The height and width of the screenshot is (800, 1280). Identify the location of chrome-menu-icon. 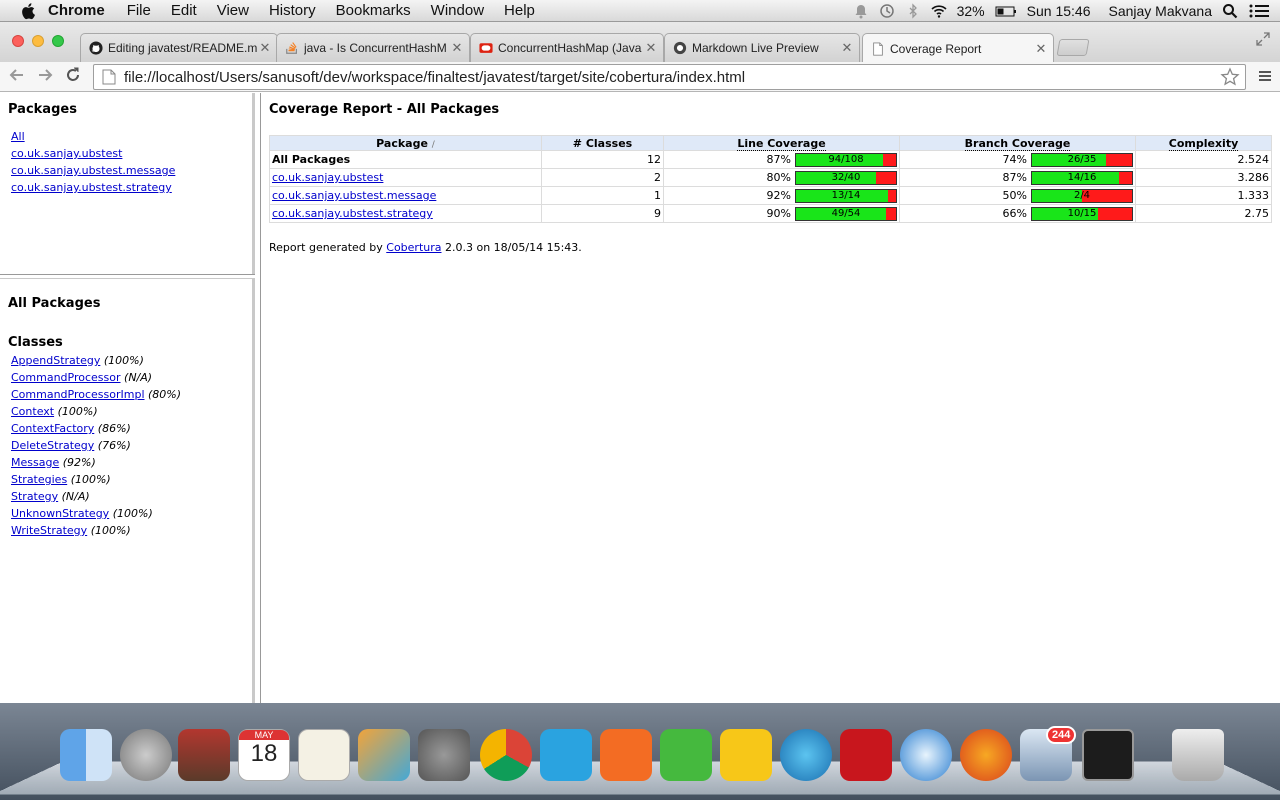
(1265, 76).